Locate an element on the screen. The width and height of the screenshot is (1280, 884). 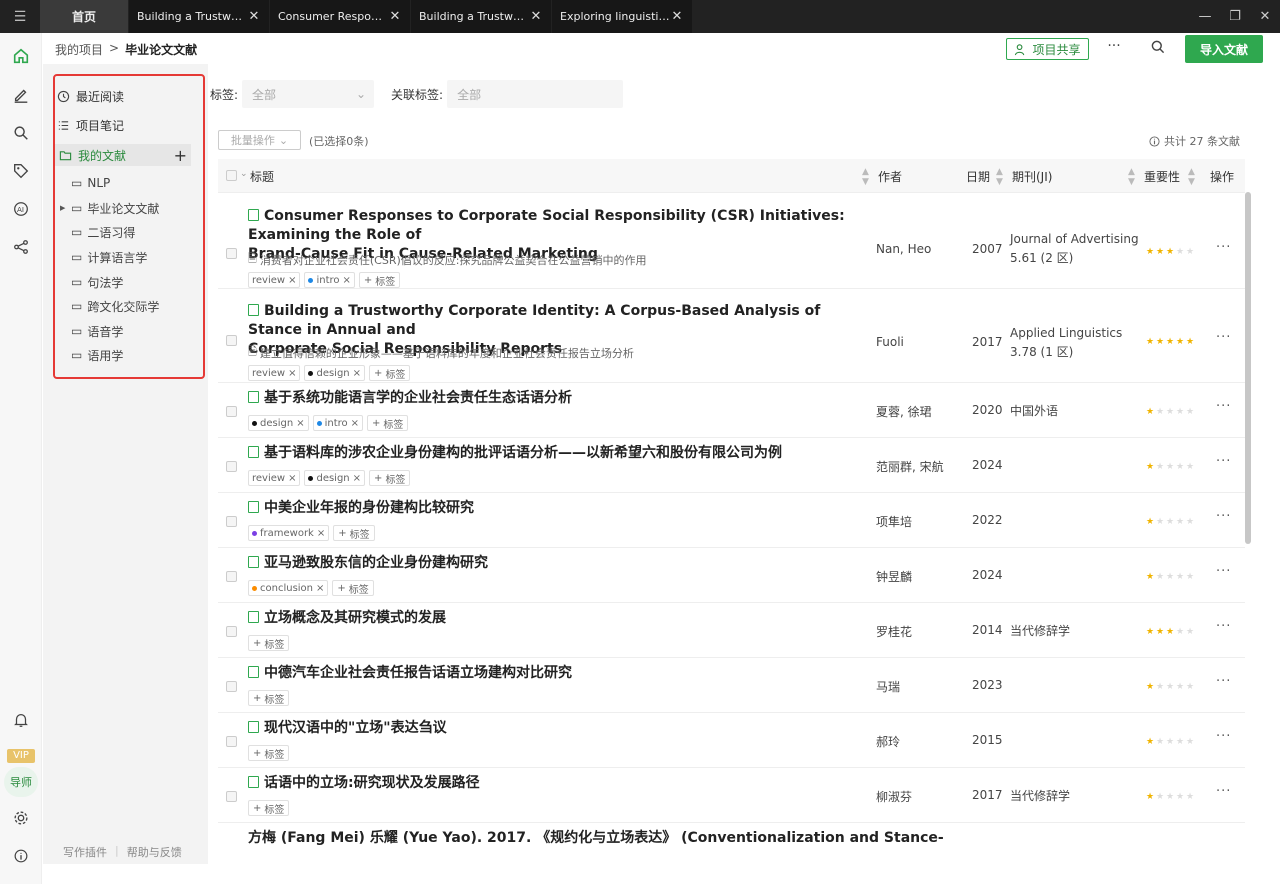
gear-icon is located at coordinates (21, 818).